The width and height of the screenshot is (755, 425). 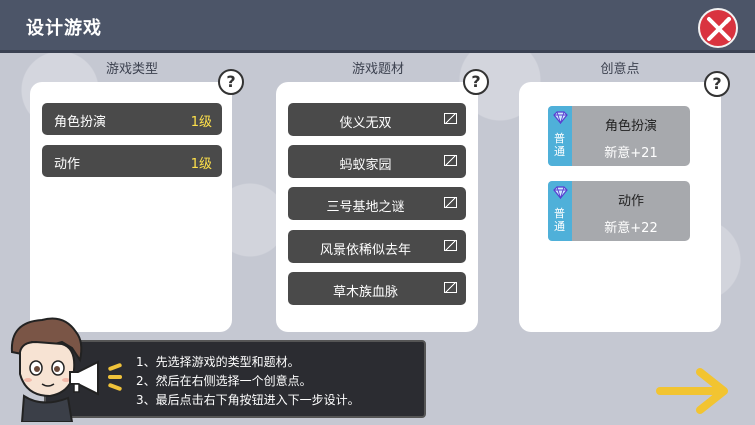 What do you see at coordinates (365, 292) in the screenshot?
I see `theme-name: 草木族血脉` at bounding box center [365, 292].